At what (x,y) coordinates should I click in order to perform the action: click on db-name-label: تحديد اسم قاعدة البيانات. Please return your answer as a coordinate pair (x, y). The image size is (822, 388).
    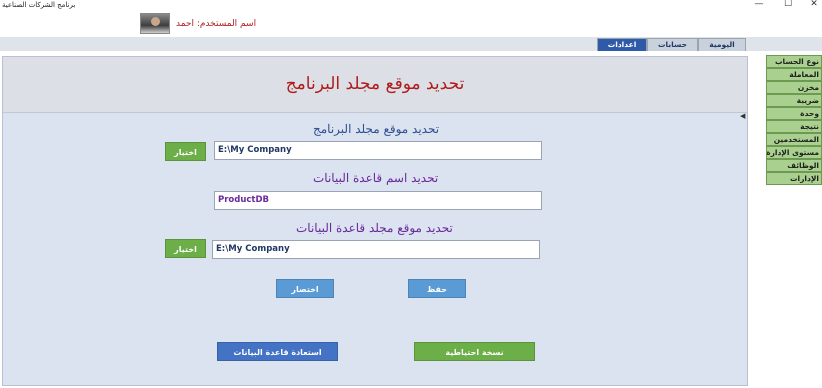
    Looking at the image, I should click on (376, 178).